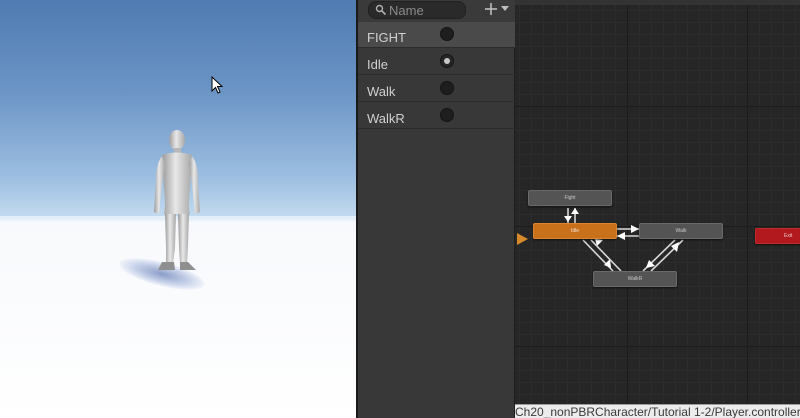  Describe the element at coordinates (491, 9) in the screenshot. I see `plus-icon` at that location.